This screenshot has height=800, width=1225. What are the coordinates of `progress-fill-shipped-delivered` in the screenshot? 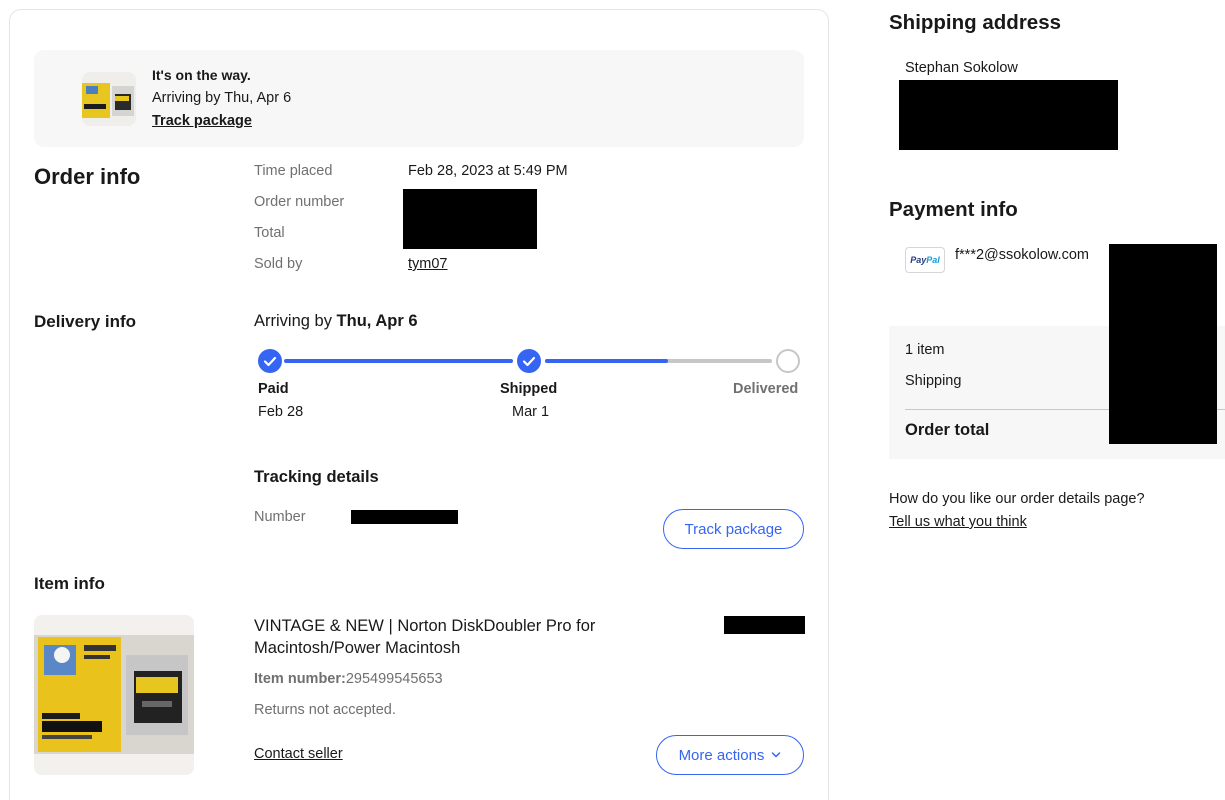 It's located at (606, 361).